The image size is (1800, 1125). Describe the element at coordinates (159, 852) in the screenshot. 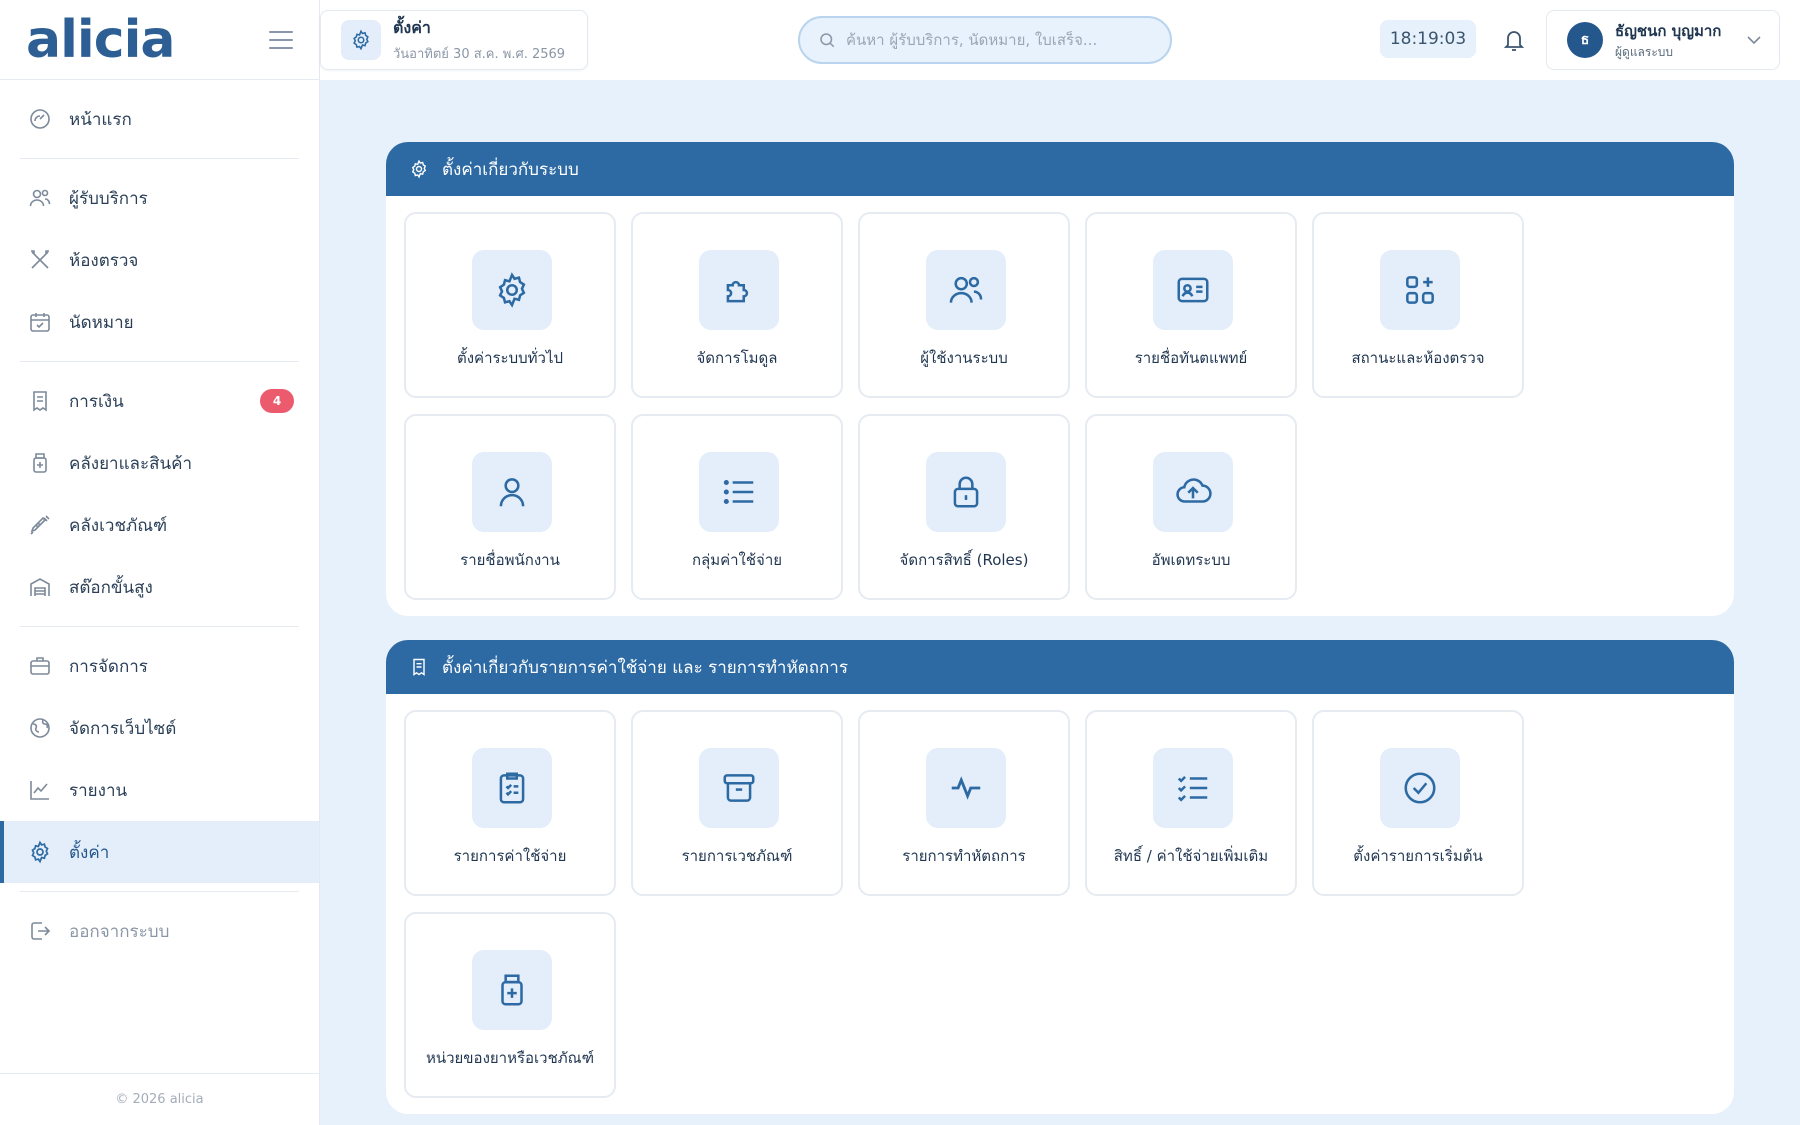

I see `sidebar-item-settings: ตั้งค่า` at that location.